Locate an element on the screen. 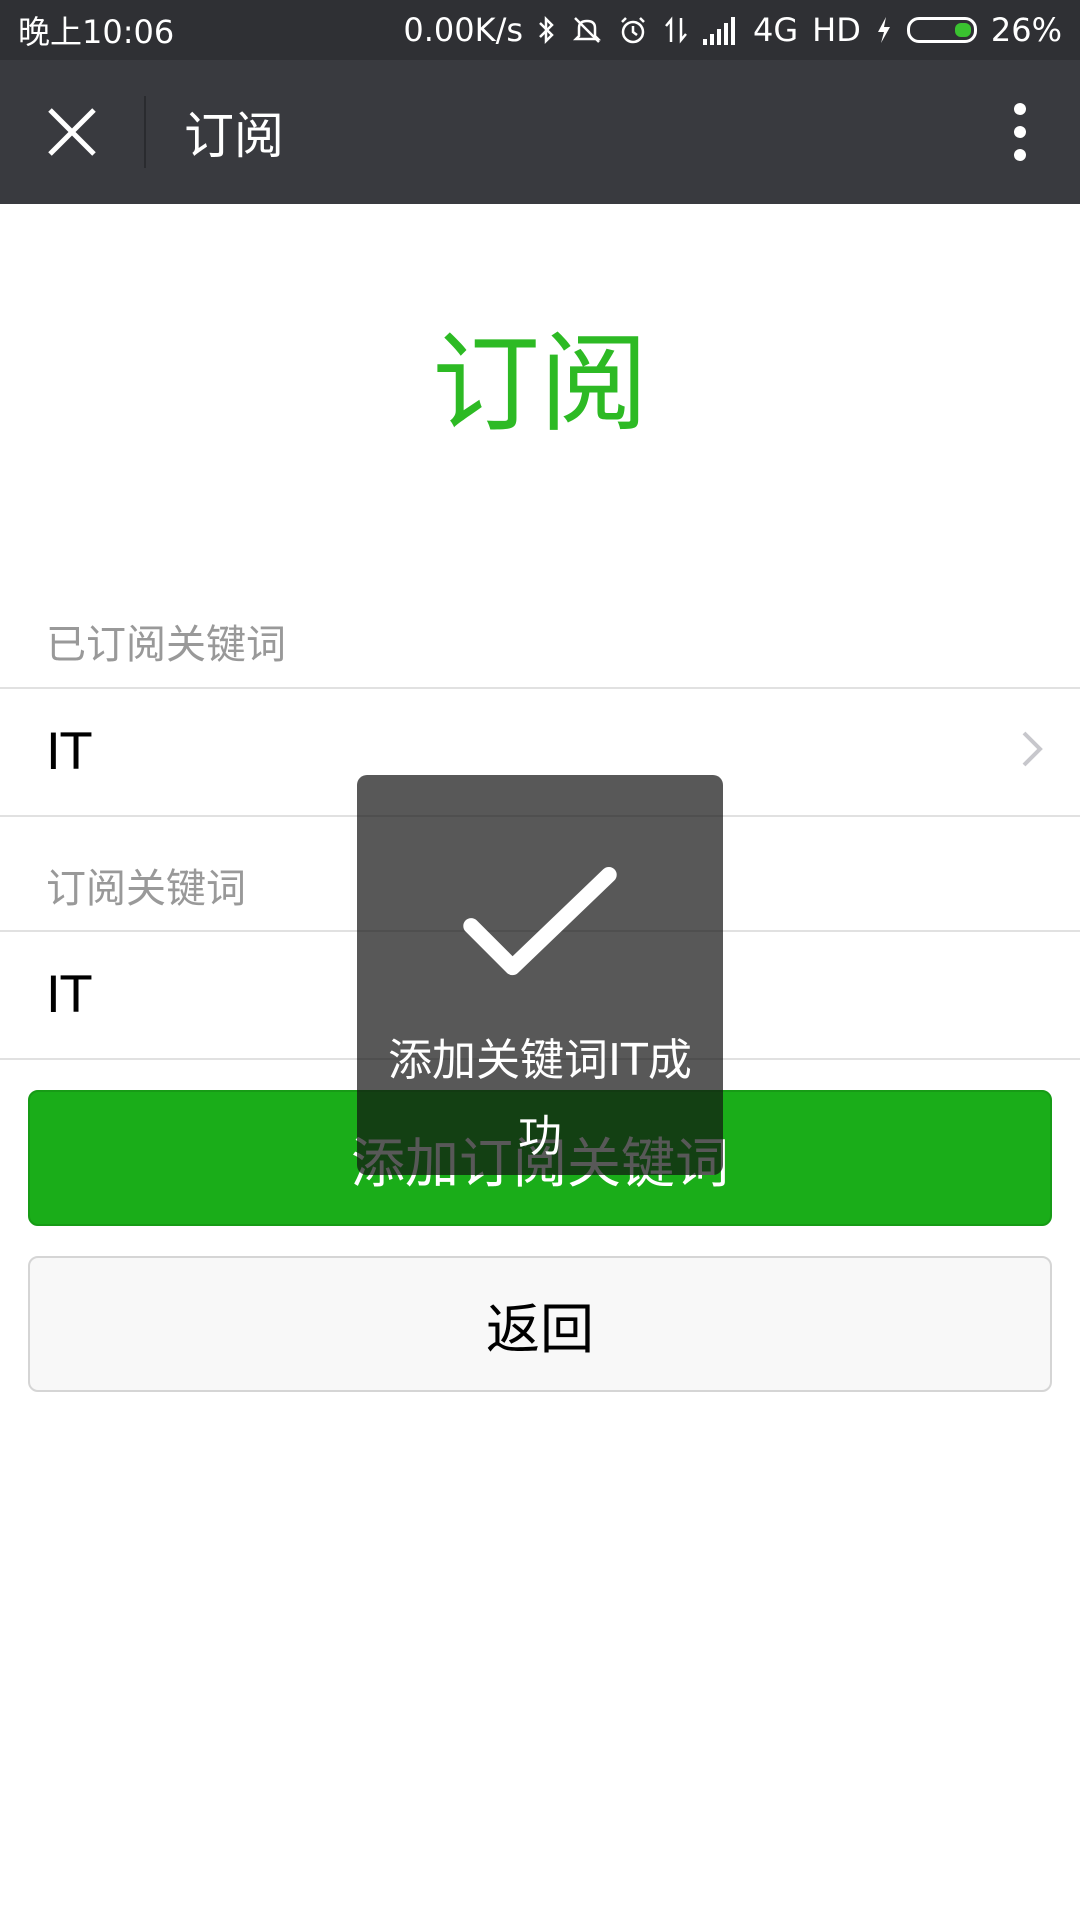  subscribe-label: 订阅关键词 is located at coordinates (146, 889).